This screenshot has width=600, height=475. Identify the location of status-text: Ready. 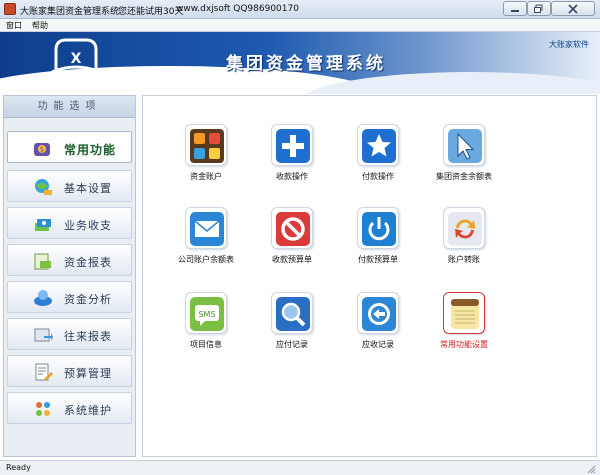
(18, 467).